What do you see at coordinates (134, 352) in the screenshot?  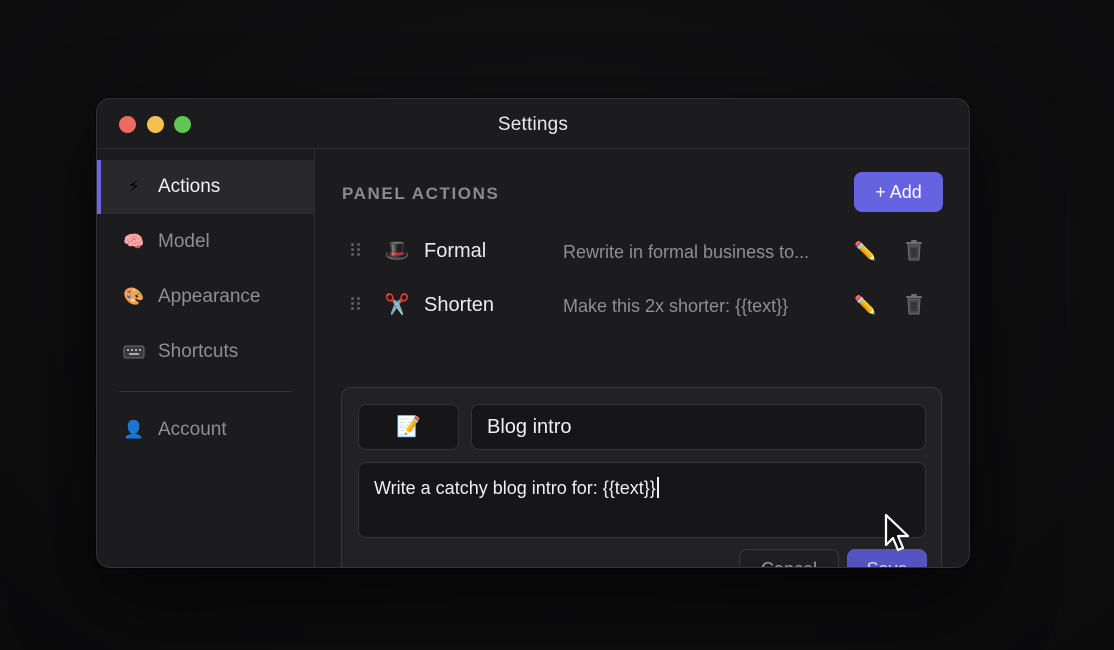 I see `keyboard-icon` at bounding box center [134, 352].